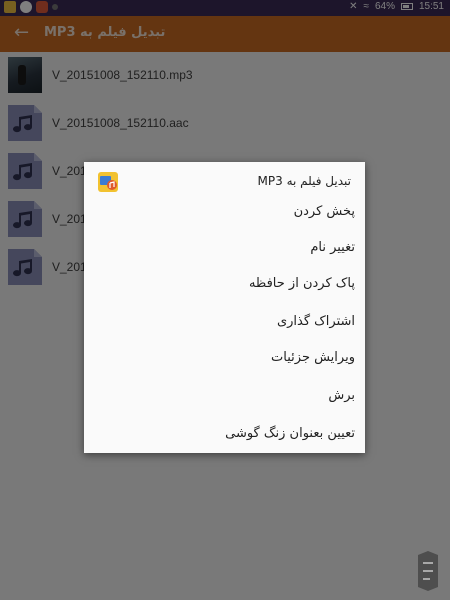 The image size is (450, 600). What do you see at coordinates (225, 358) in the screenshot?
I see `menu-item-edit-details: ویرایش جزئیات` at bounding box center [225, 358].